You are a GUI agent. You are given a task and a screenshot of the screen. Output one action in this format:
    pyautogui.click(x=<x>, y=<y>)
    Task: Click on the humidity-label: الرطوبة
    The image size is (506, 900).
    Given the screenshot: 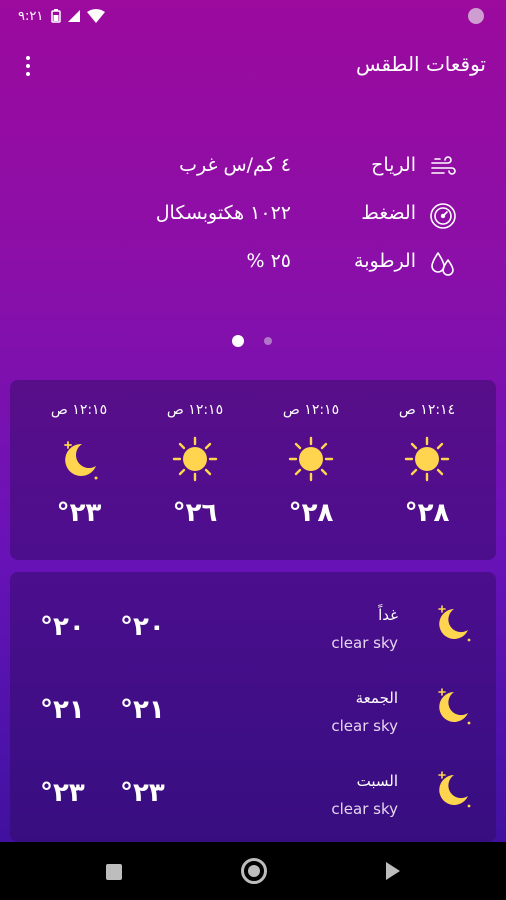 What is the action you would take?
    pyautogui.click(x=385, y=261)
    